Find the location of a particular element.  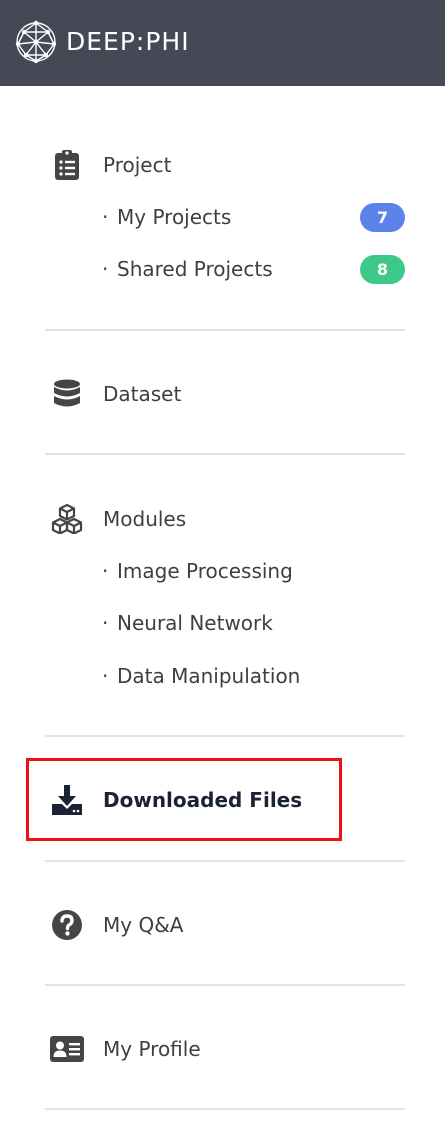

nav-my-qa-label: My Q&A is located at coordinates (143, 925).